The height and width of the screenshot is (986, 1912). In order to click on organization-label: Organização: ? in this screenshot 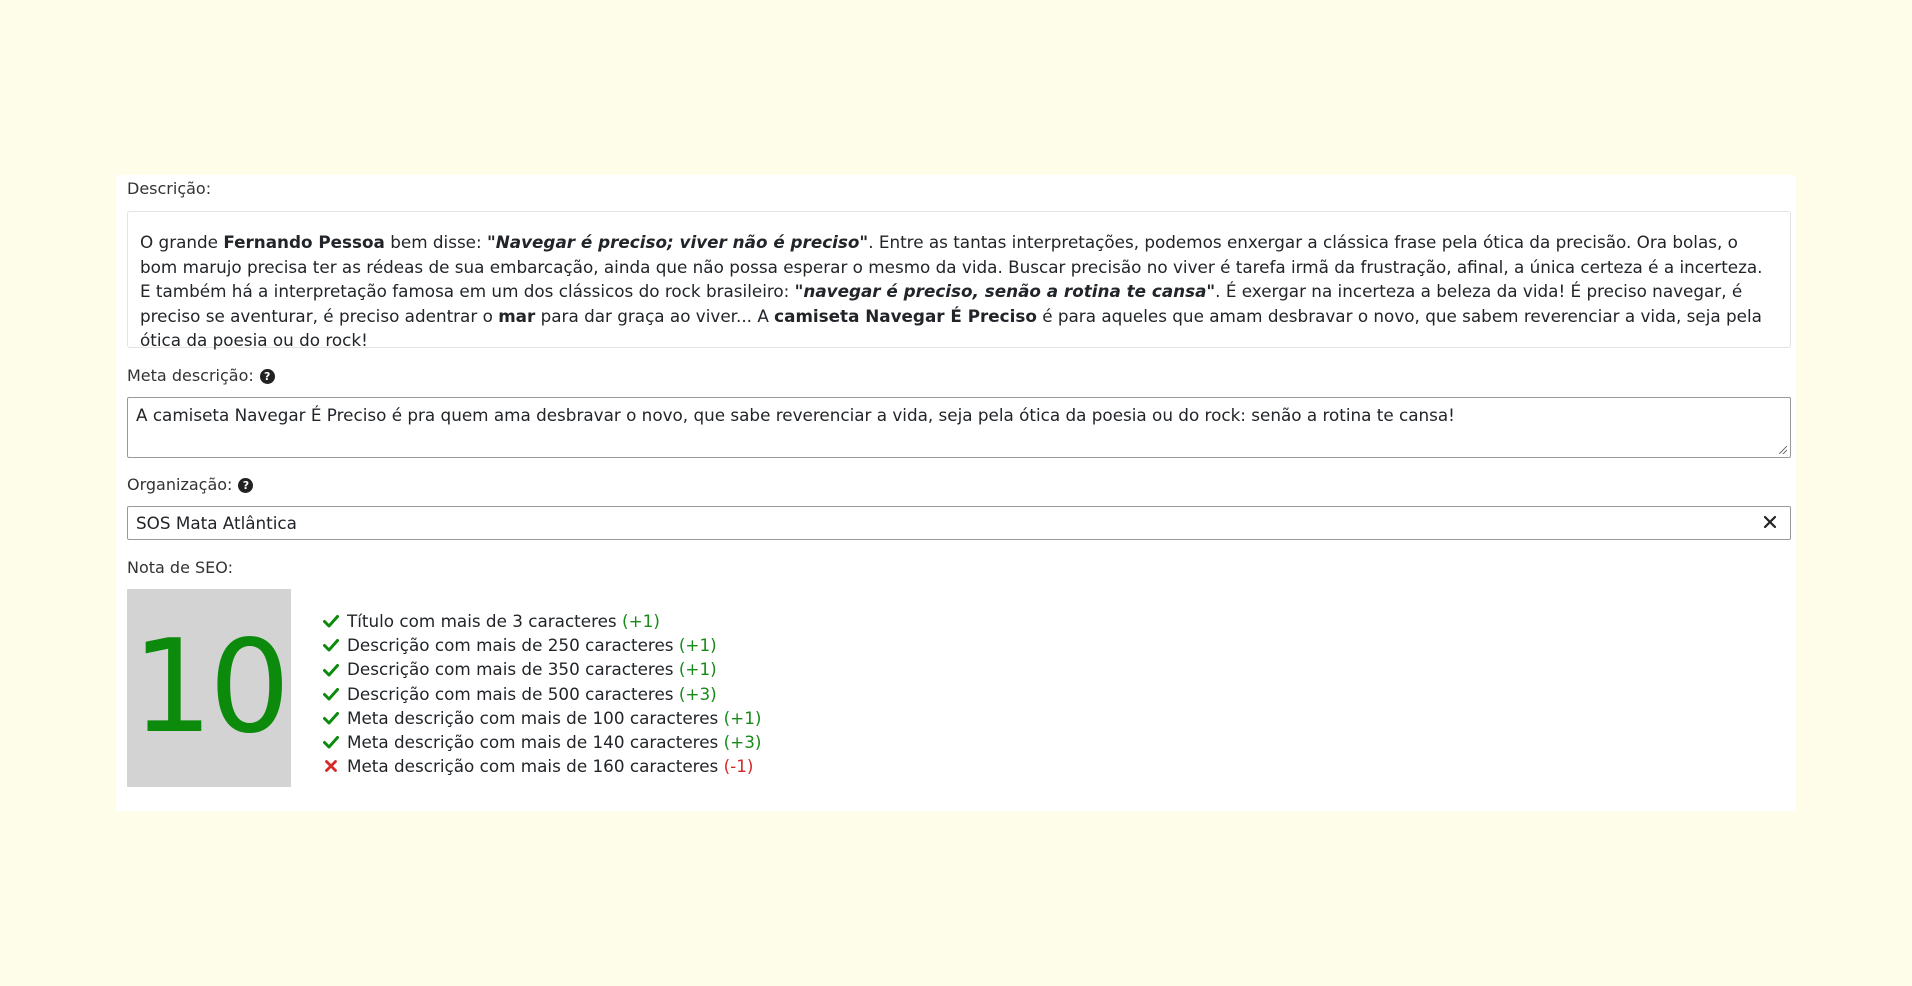, I will do `click(190, 485)`.